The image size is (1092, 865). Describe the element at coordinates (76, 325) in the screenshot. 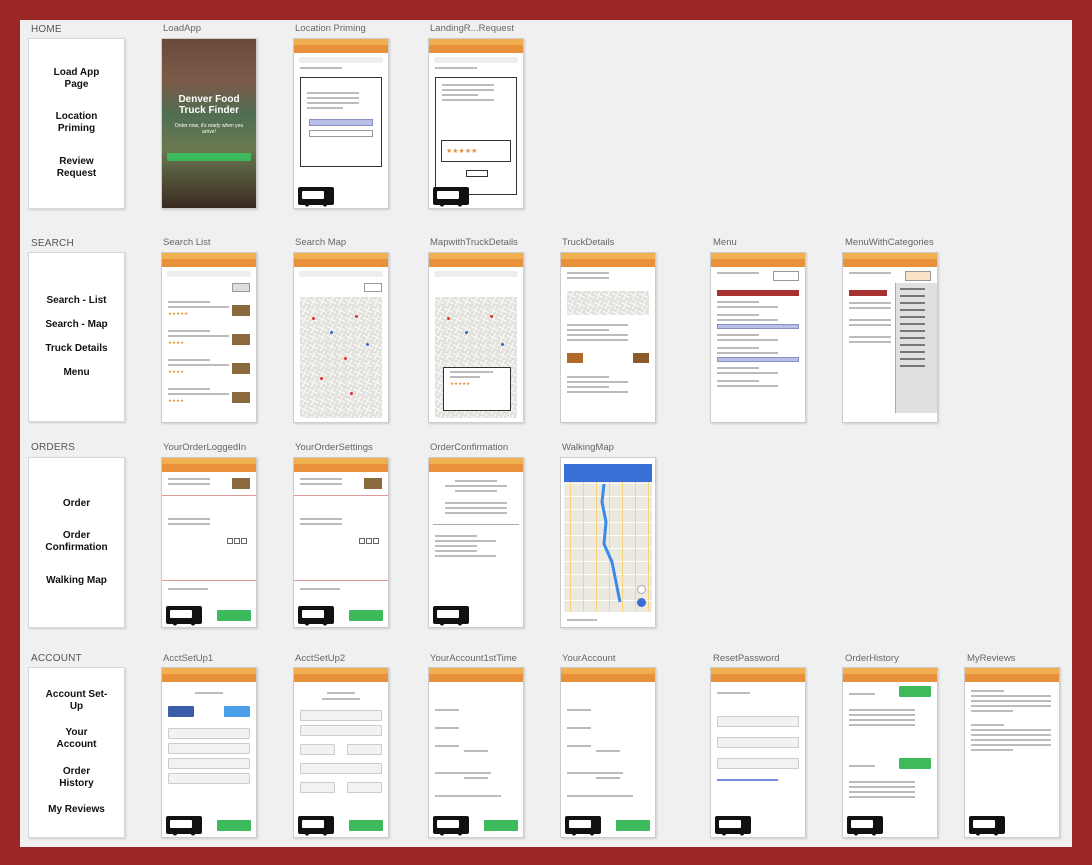

I see `menu-item-search-map: Search - Map` at that location.